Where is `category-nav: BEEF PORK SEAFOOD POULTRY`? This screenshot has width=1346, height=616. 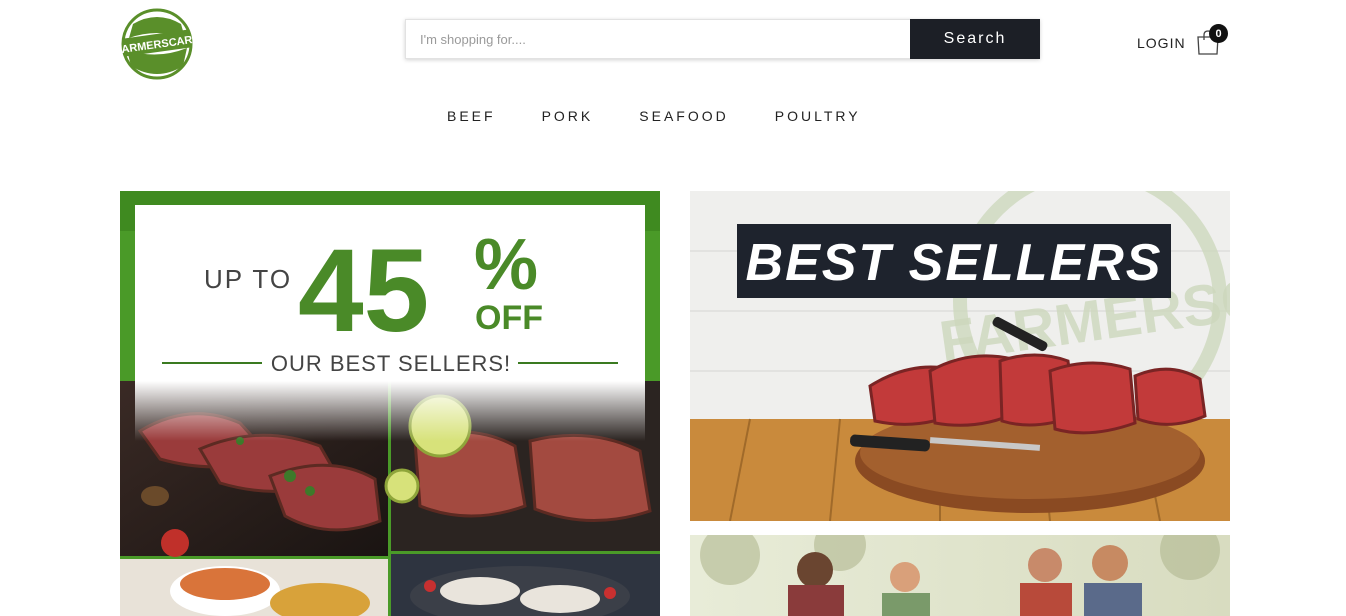
category-nav: BEEF PORK SEAFOOD POULTRY is located at coordinates (654, 116).